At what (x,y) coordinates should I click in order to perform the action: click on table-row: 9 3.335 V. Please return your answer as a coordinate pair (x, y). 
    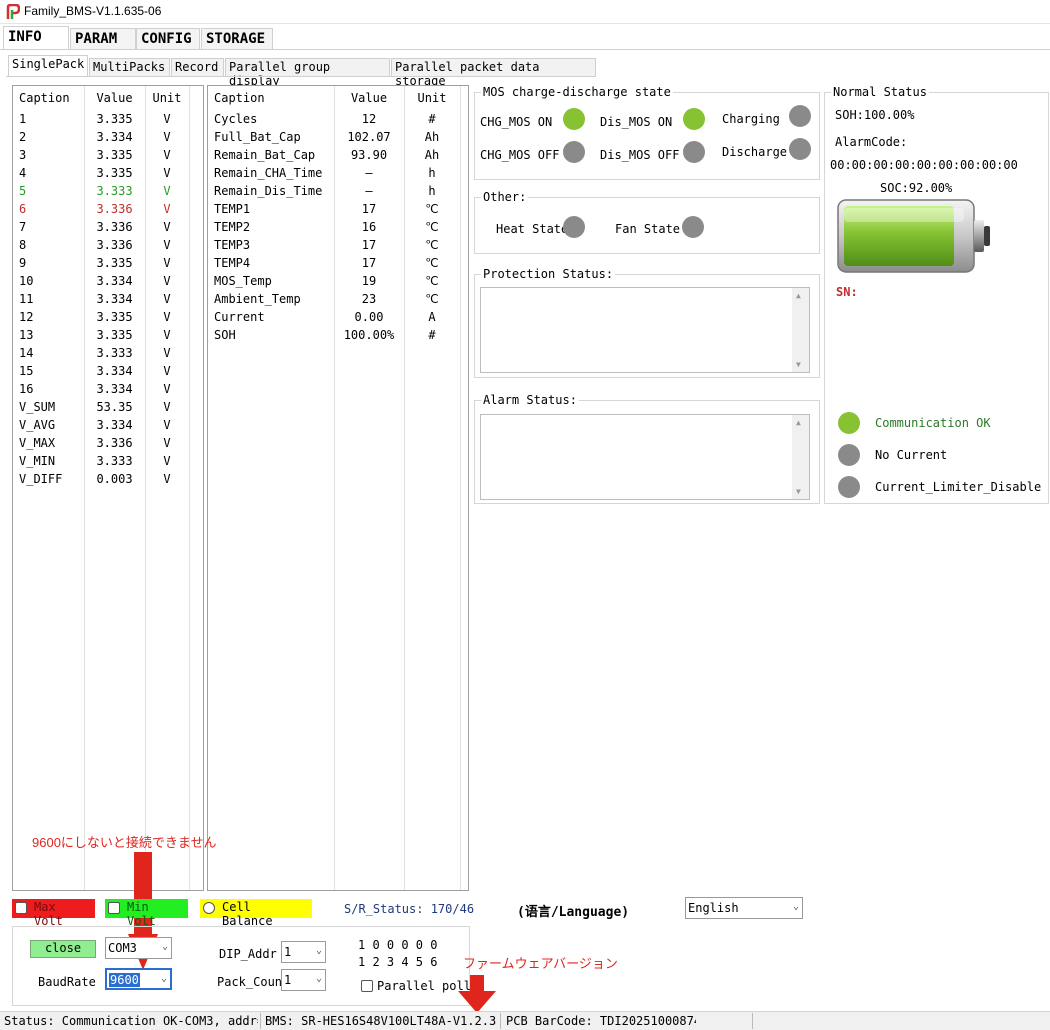
    Looking at the image, I should click on (101, 263).